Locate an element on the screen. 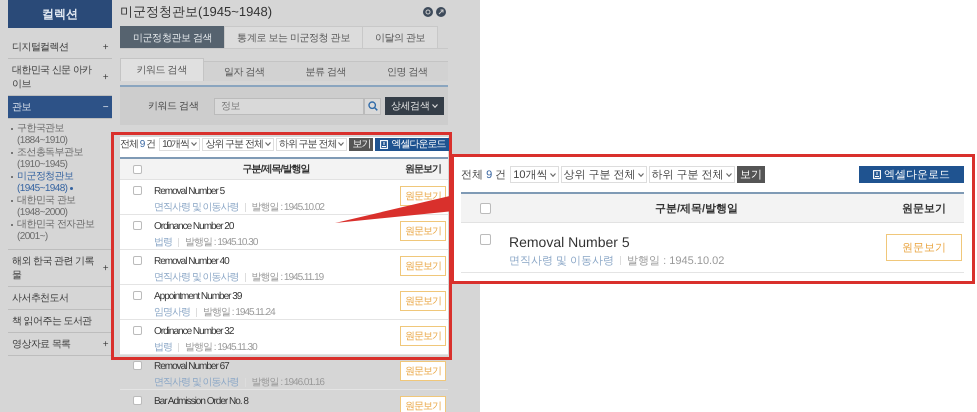 Image resolution: width=977 pixels, height=412 pixels. submenu-item: 구한국관보(1884~1910) is located at coordinates (61, 135).